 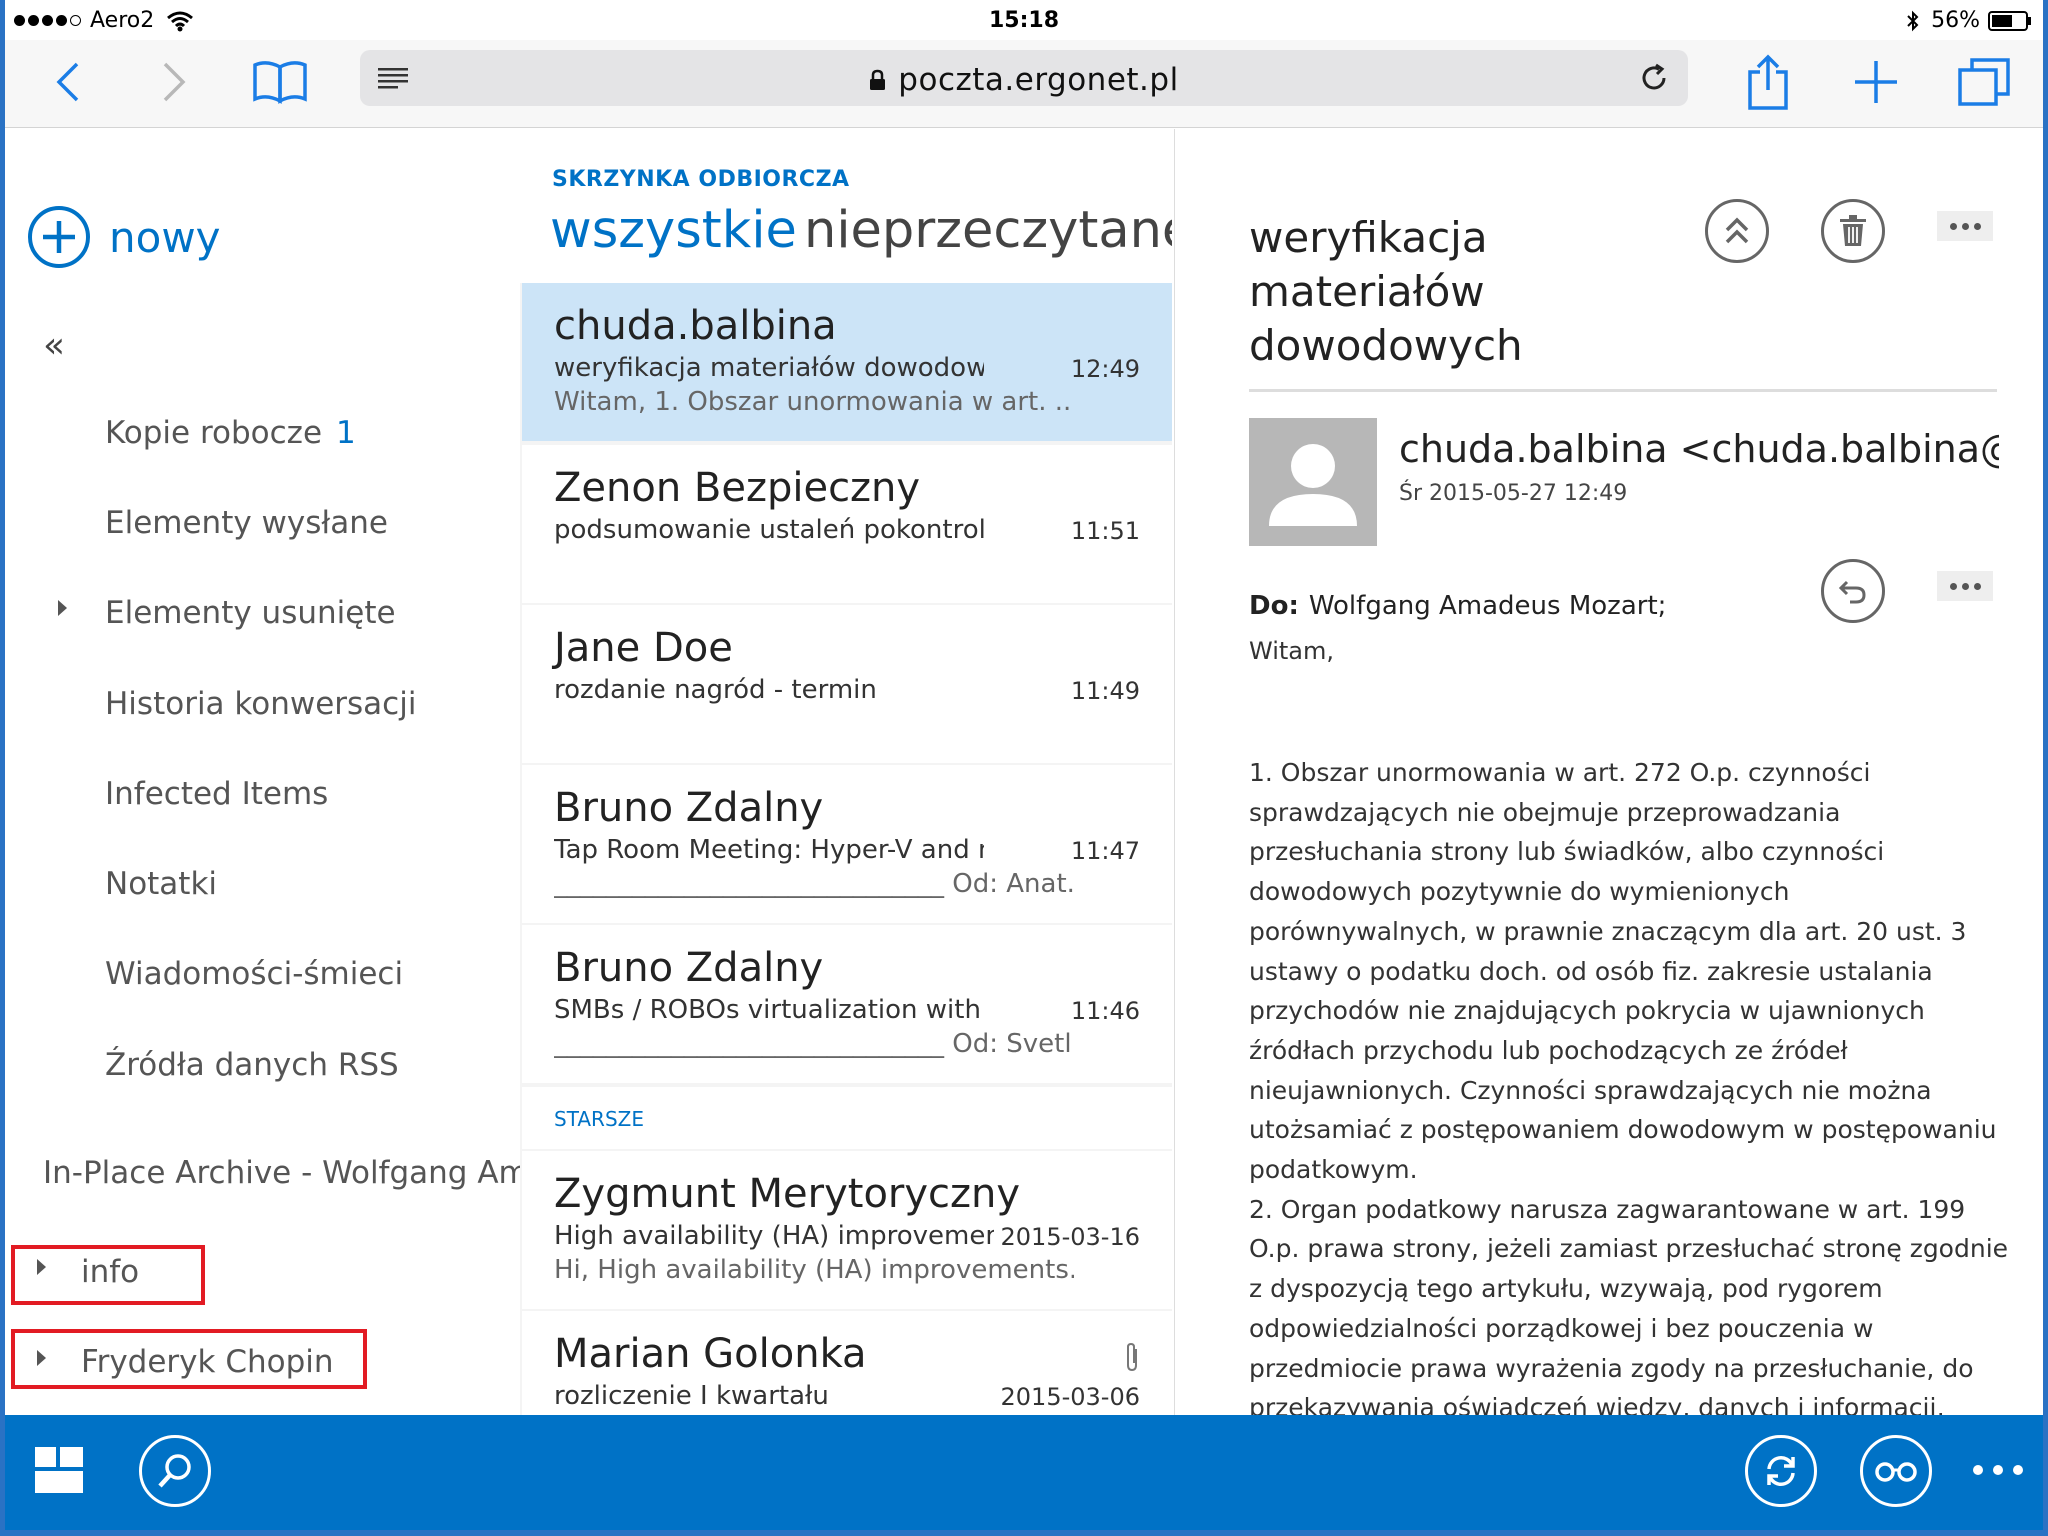 I want to click on window-frame, so click(x=2045, y=768).